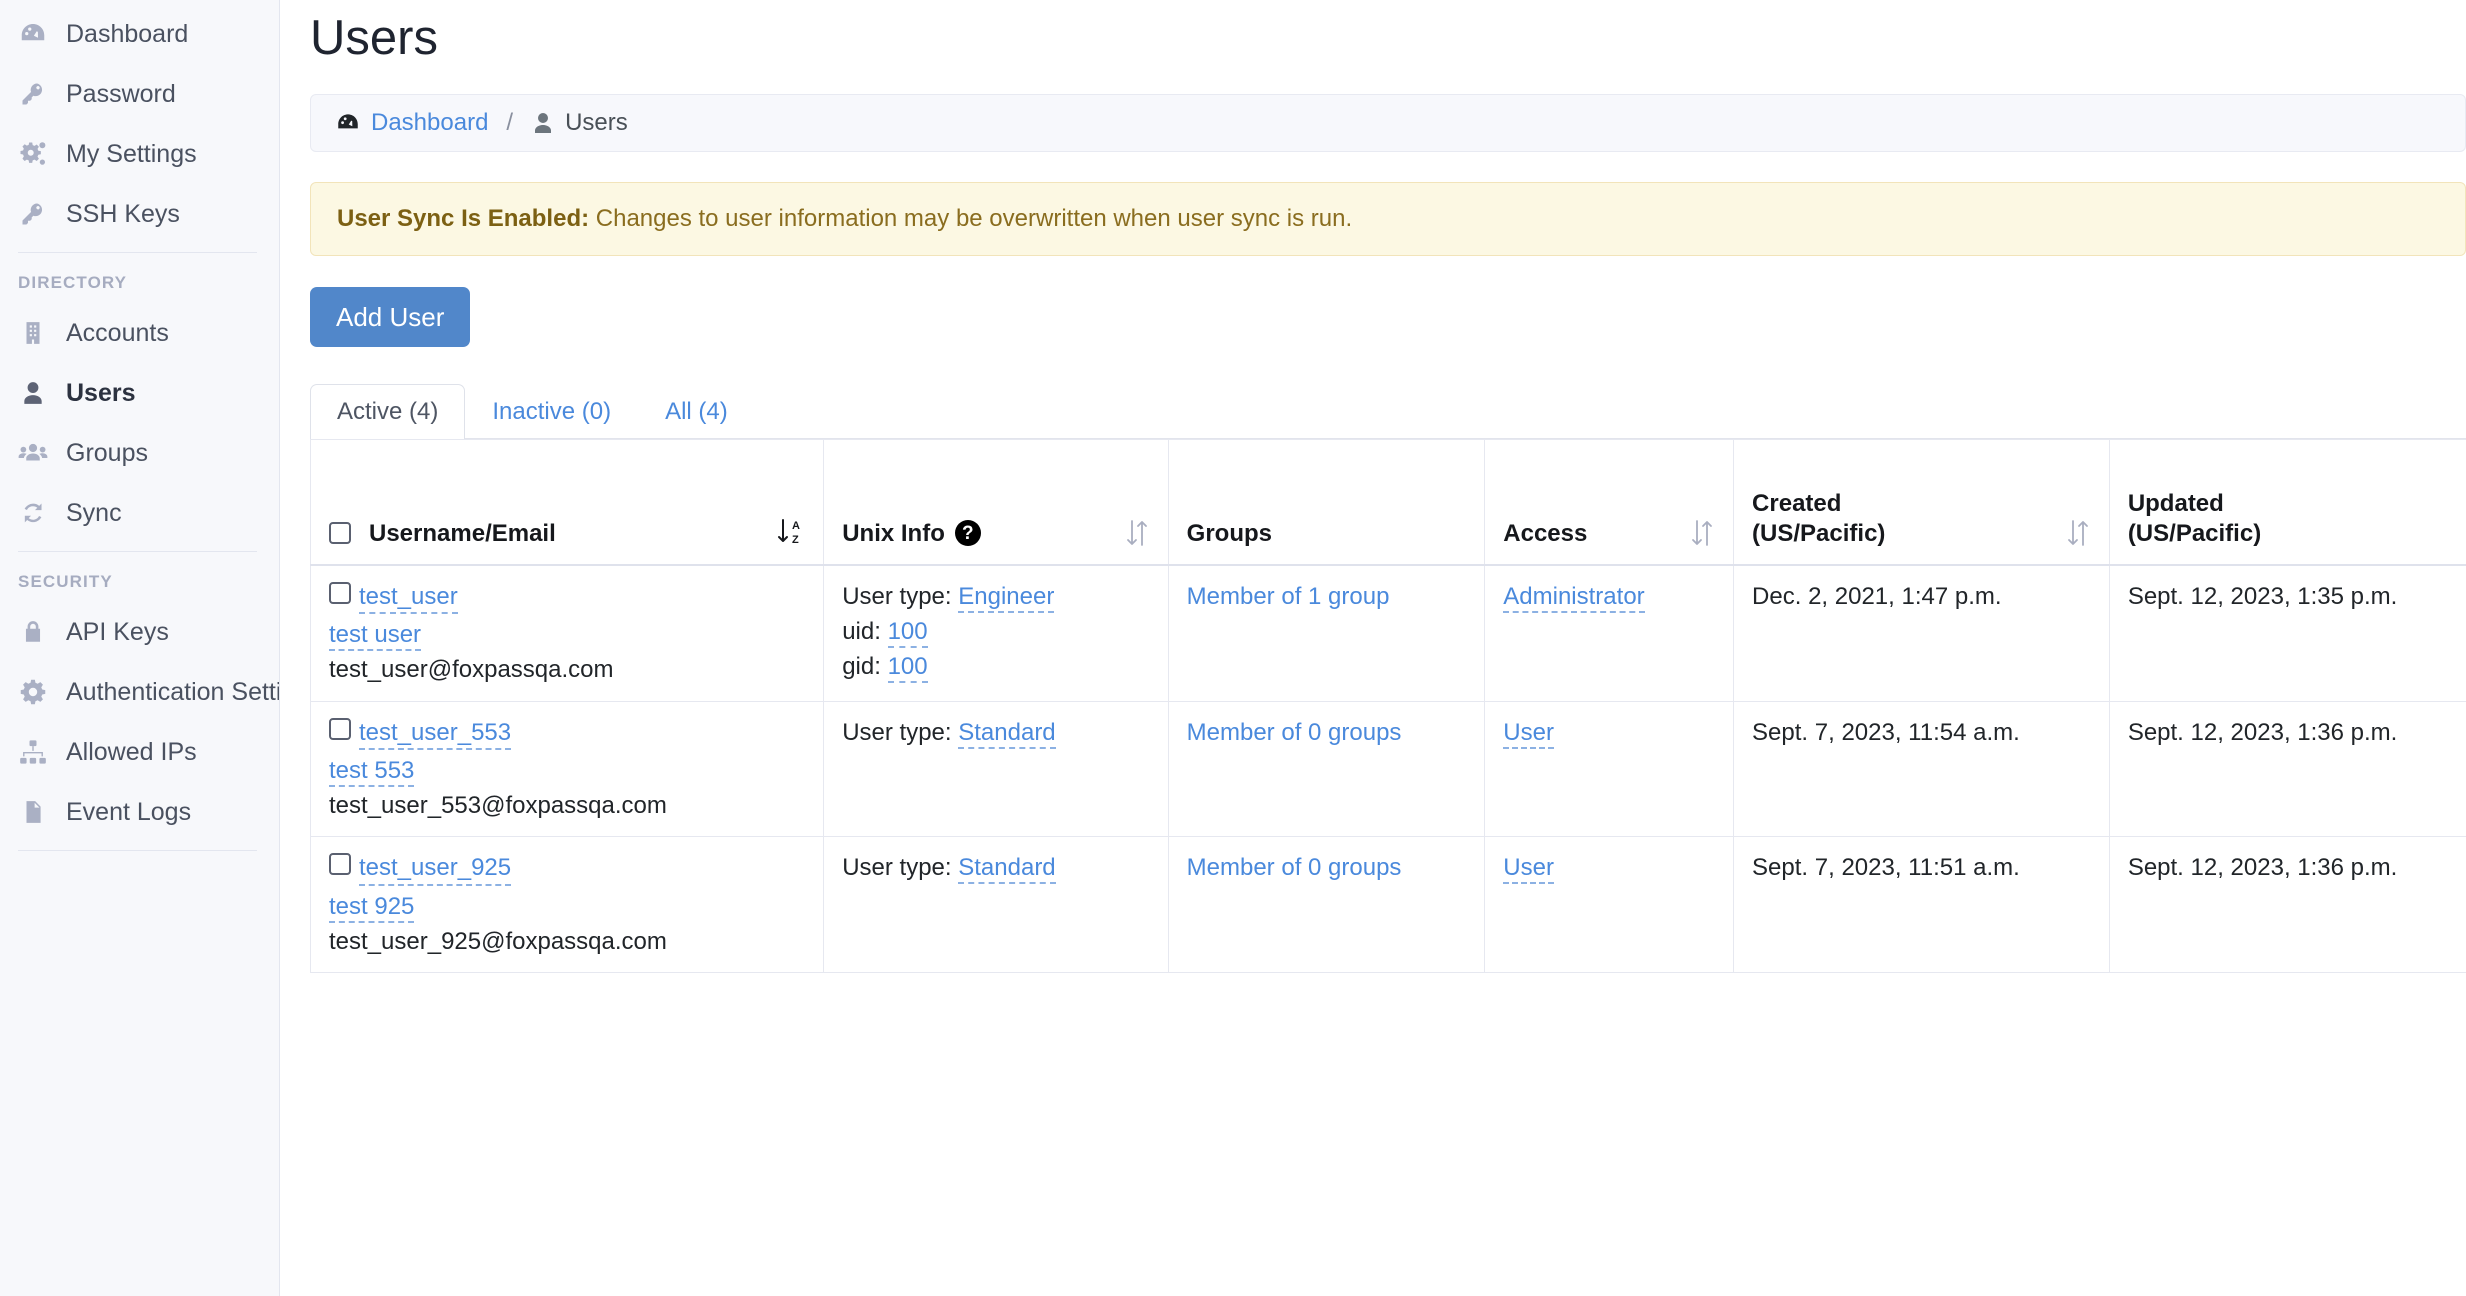 Image resolution: width=2466 pixels, height=1296 pixels. What do you see at coordinates (2287, 502) in the screenshot?
I see `column-header-updated: Updated (US/Pacific)` at bounding box center [2287, 502].